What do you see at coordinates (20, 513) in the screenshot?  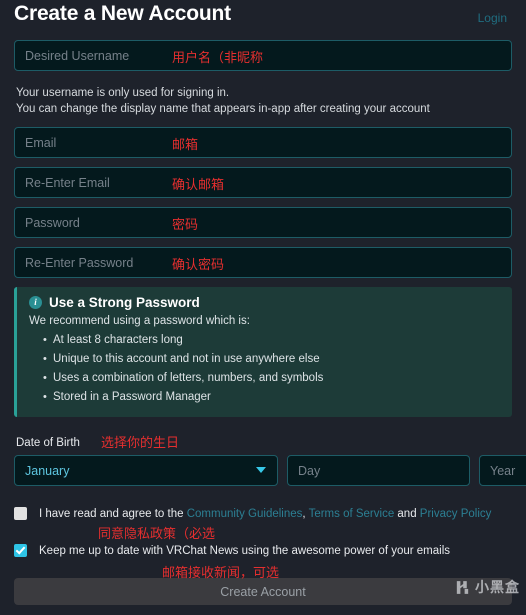 I see `tos-checkbox` at bounding box center [20, 513].